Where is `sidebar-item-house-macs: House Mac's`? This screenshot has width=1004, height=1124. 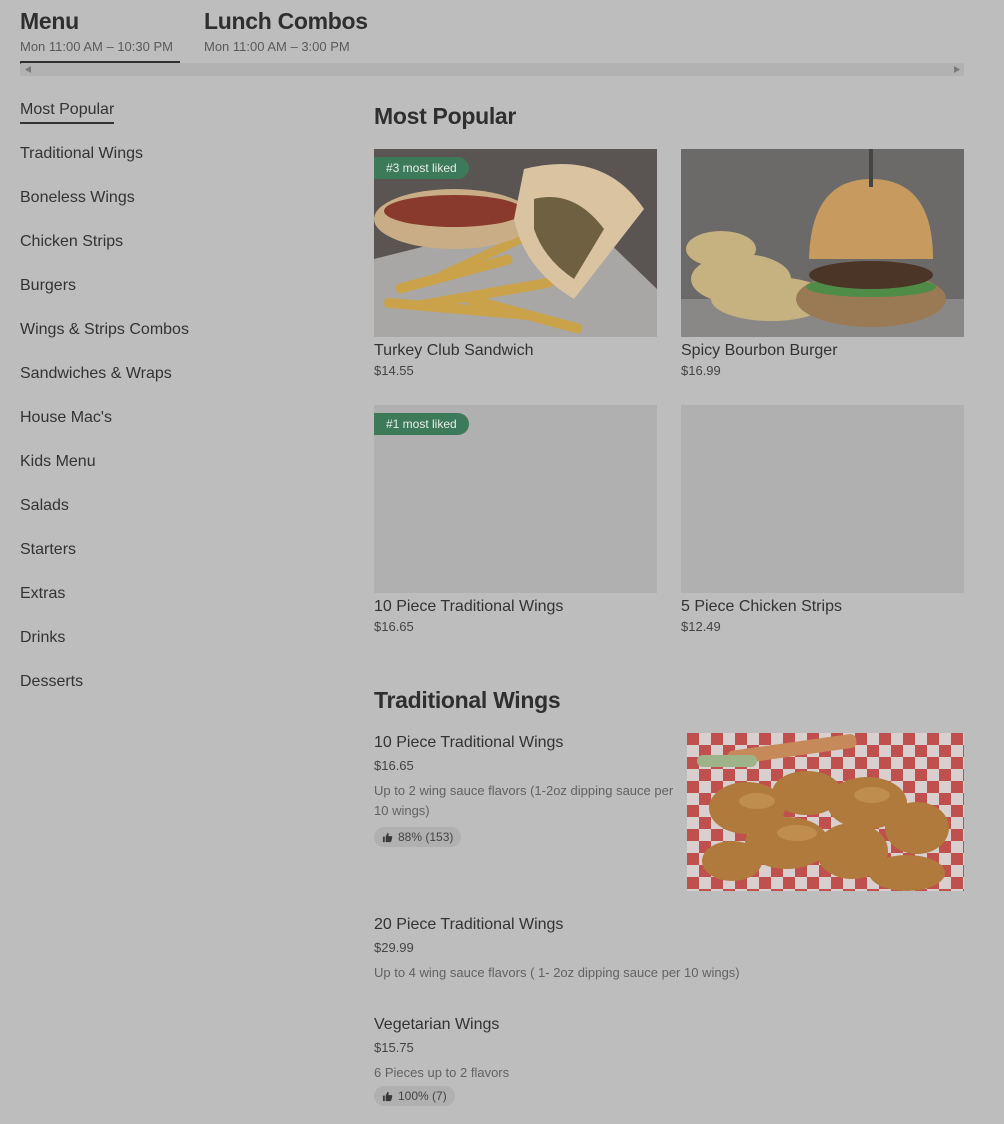 sidebar-item-house-macs: House Mac's is located at coordinates (170, 429).